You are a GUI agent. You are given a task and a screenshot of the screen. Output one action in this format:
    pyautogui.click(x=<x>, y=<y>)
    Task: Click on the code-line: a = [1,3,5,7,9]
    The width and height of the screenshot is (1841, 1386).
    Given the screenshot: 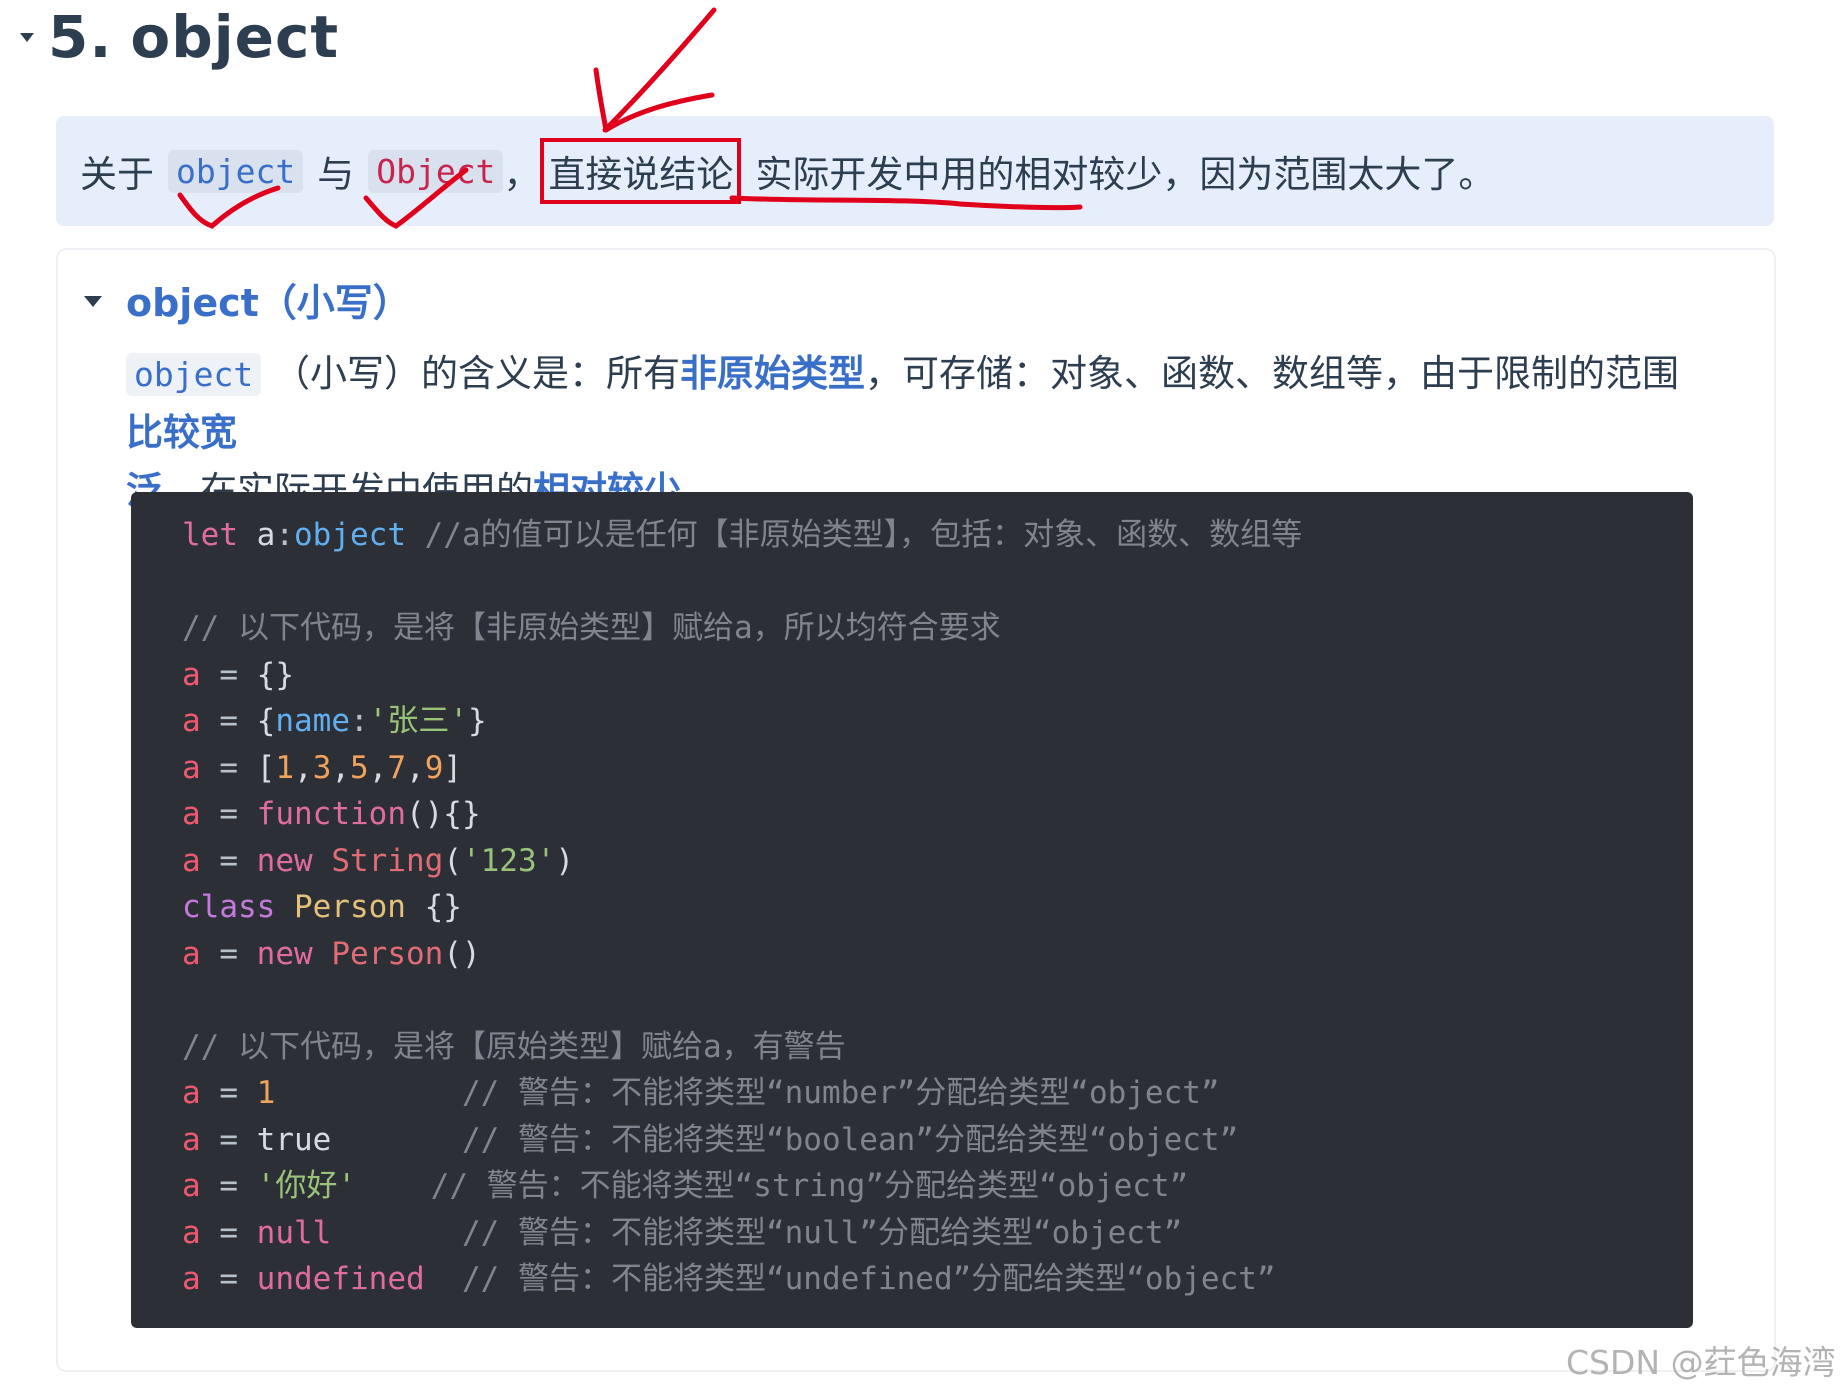 What is the action you would take?
    pyautogui.click(x=322, y=767)
    